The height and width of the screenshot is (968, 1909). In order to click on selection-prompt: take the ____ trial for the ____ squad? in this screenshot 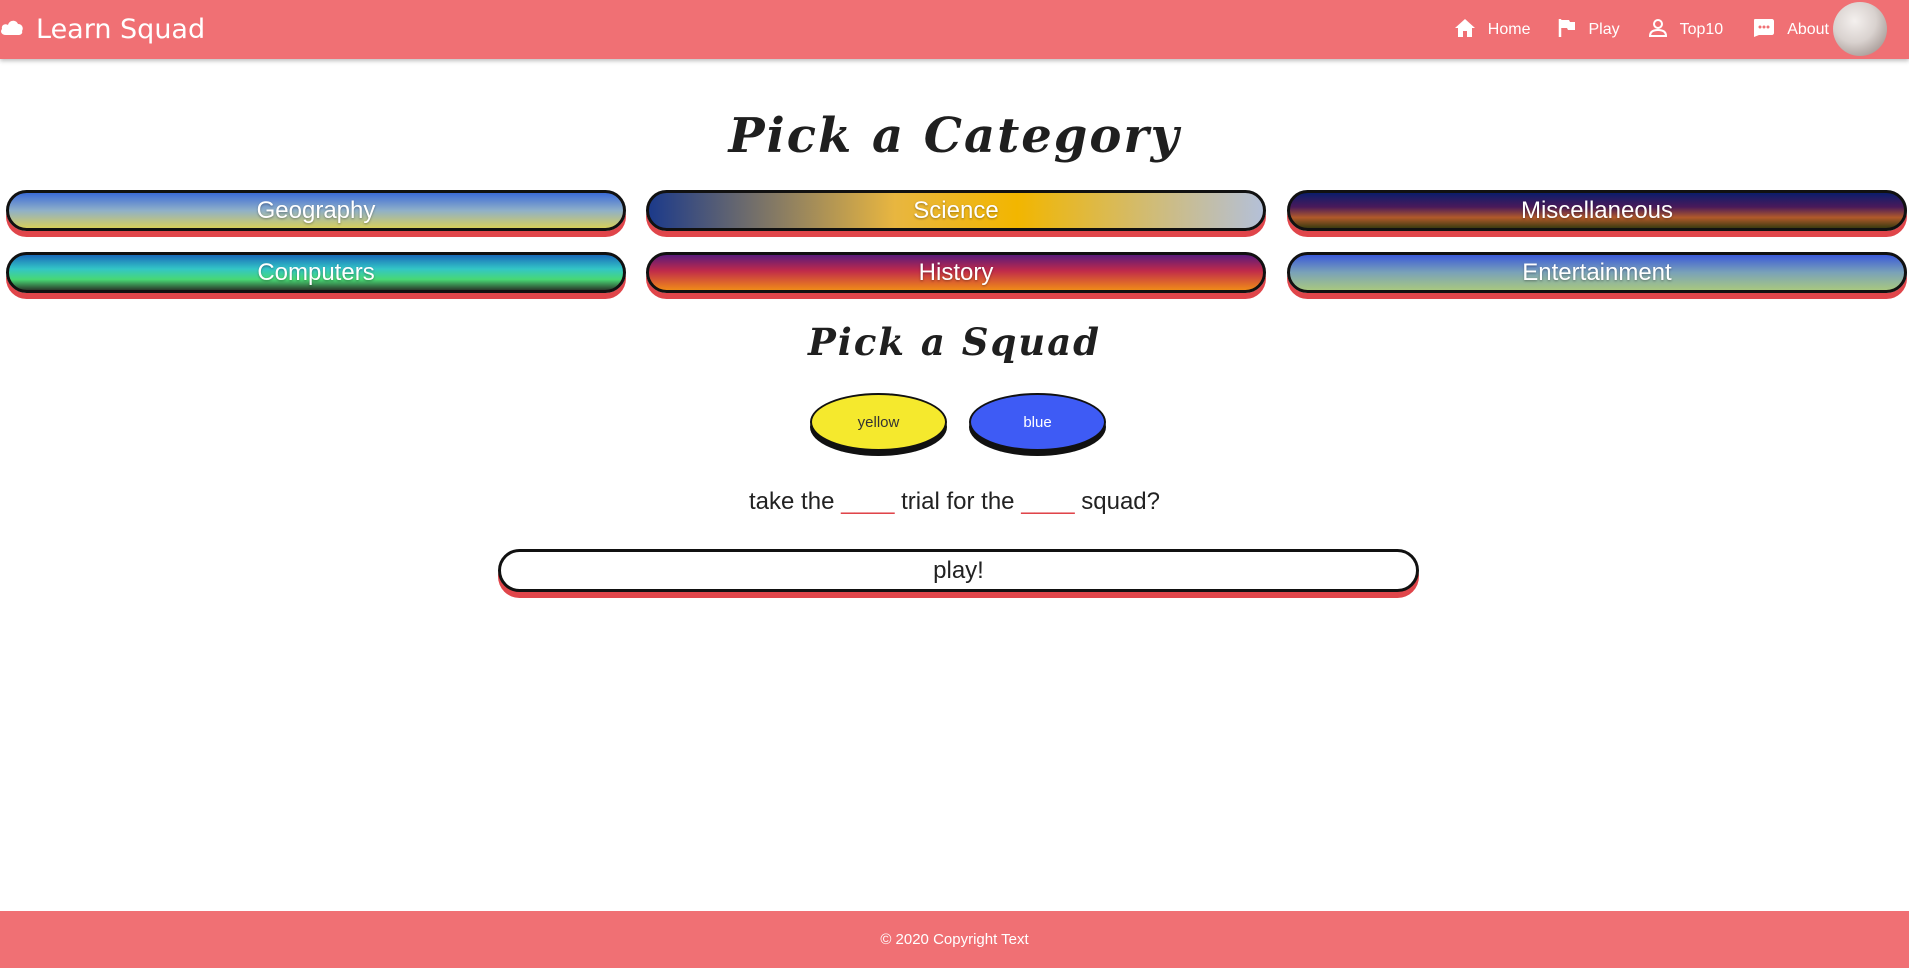, I will do `click(954, 502)`.